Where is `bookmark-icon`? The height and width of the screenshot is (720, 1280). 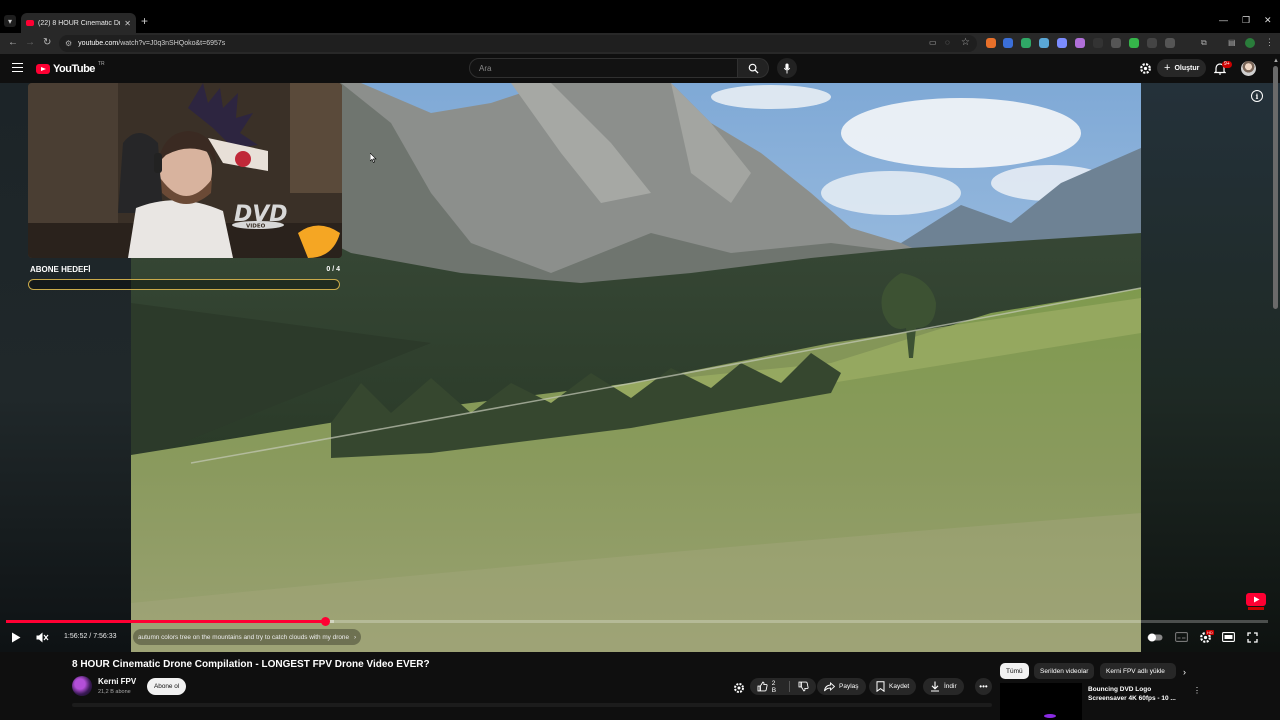
bookmark-icon is located at coordinates (880, 686).